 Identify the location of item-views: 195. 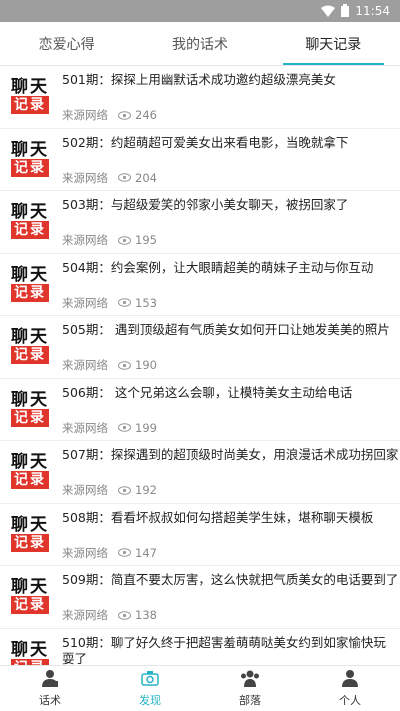
(146, 240).